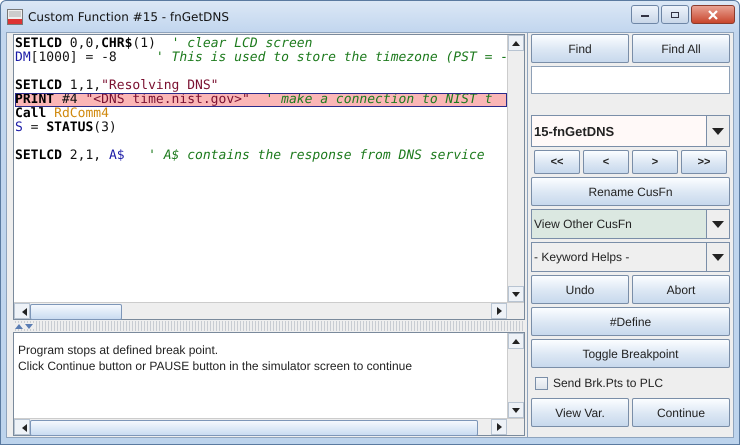 The height and width of the screenshot is (445, 740). Describe the element at coordinates (557, 162) in the screenshot. I see `button: <<` at that location.